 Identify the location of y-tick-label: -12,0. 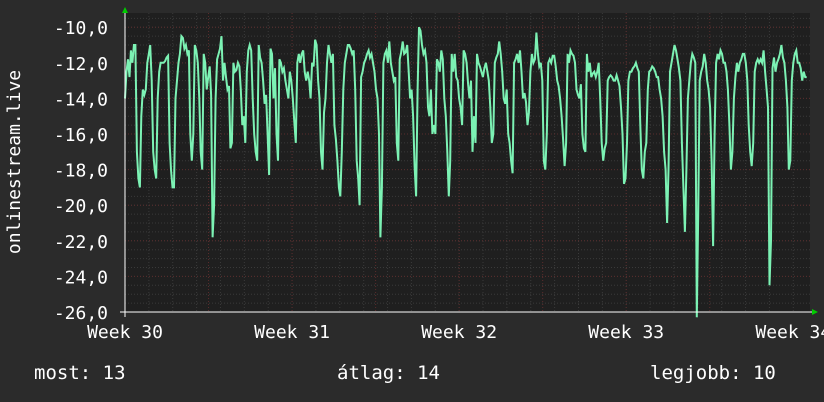
(81, 64).